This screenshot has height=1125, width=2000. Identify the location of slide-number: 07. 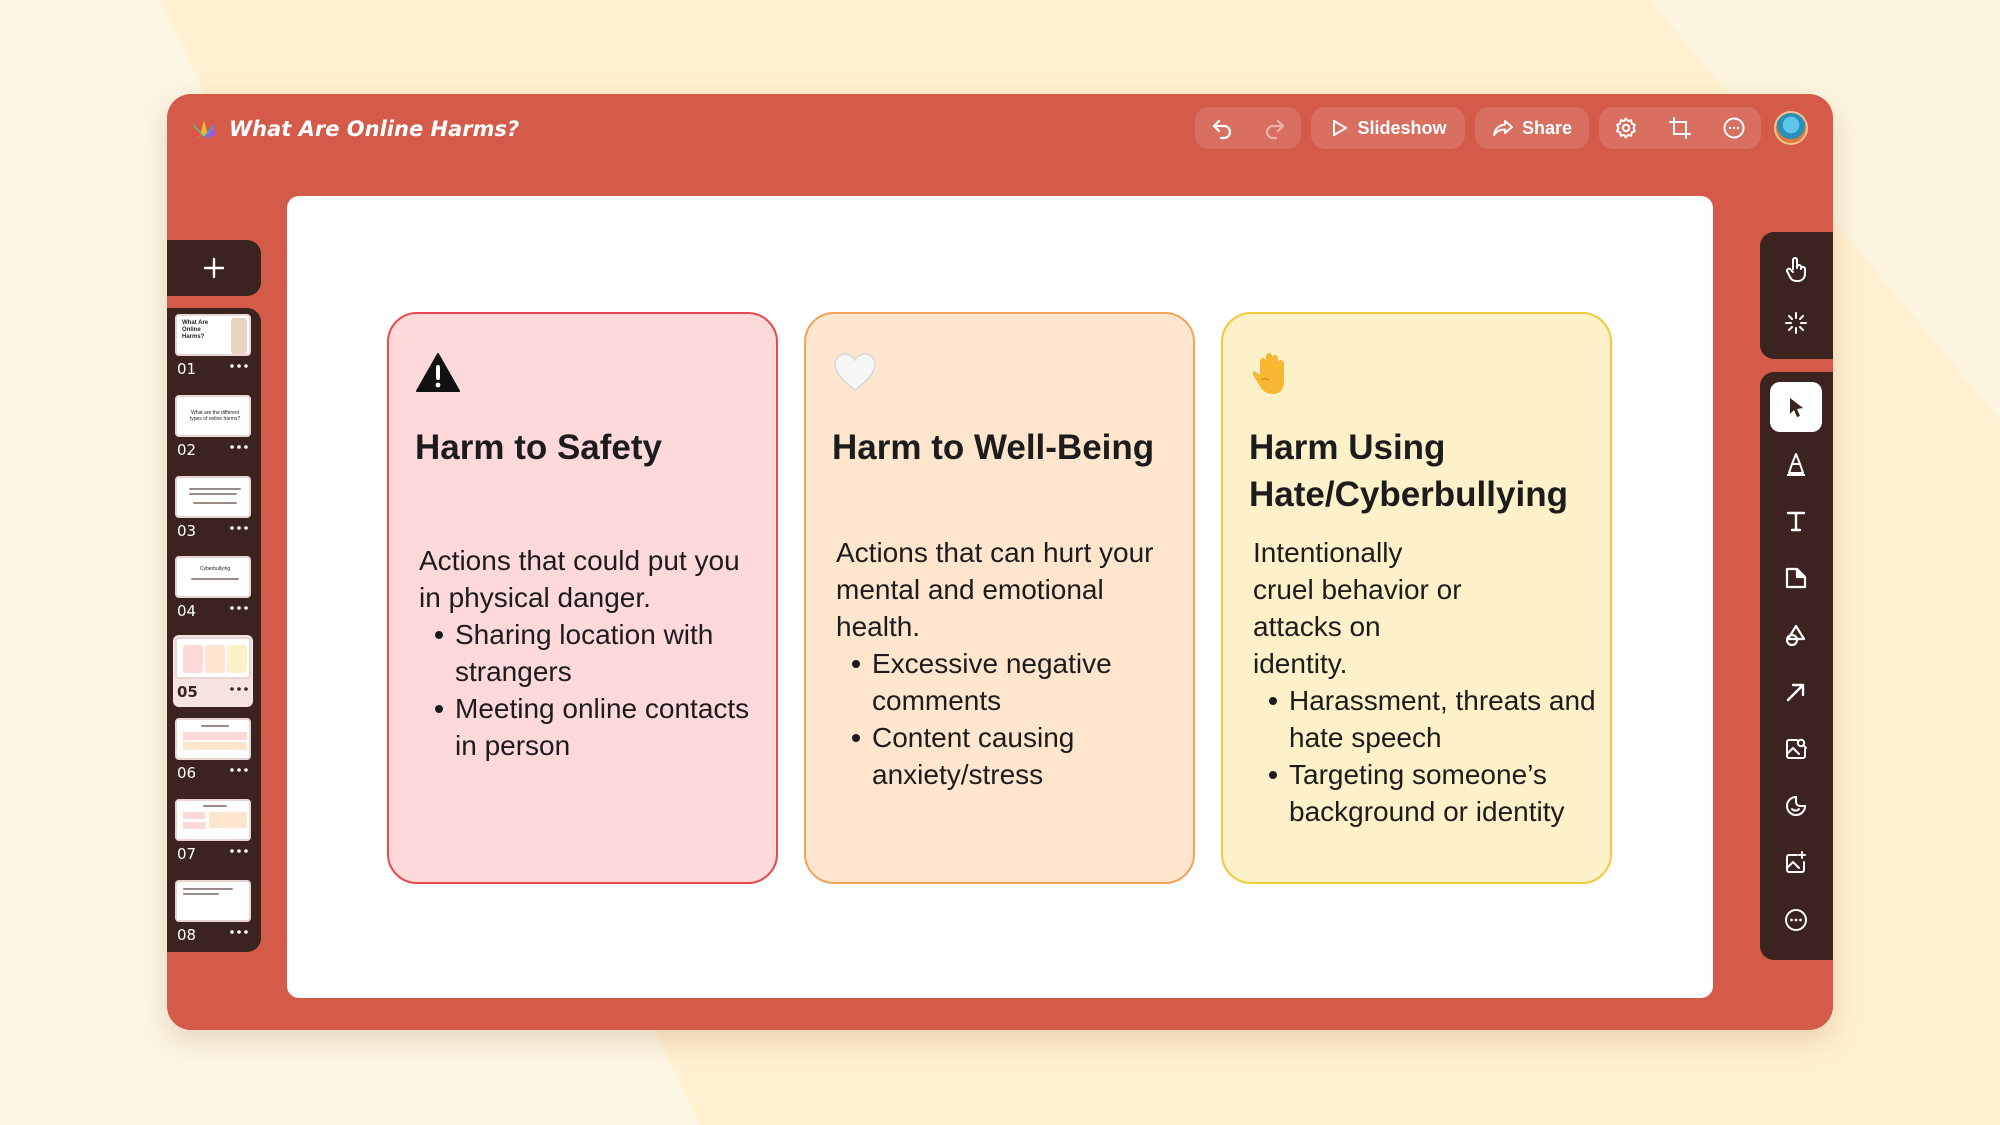
(187, 854).